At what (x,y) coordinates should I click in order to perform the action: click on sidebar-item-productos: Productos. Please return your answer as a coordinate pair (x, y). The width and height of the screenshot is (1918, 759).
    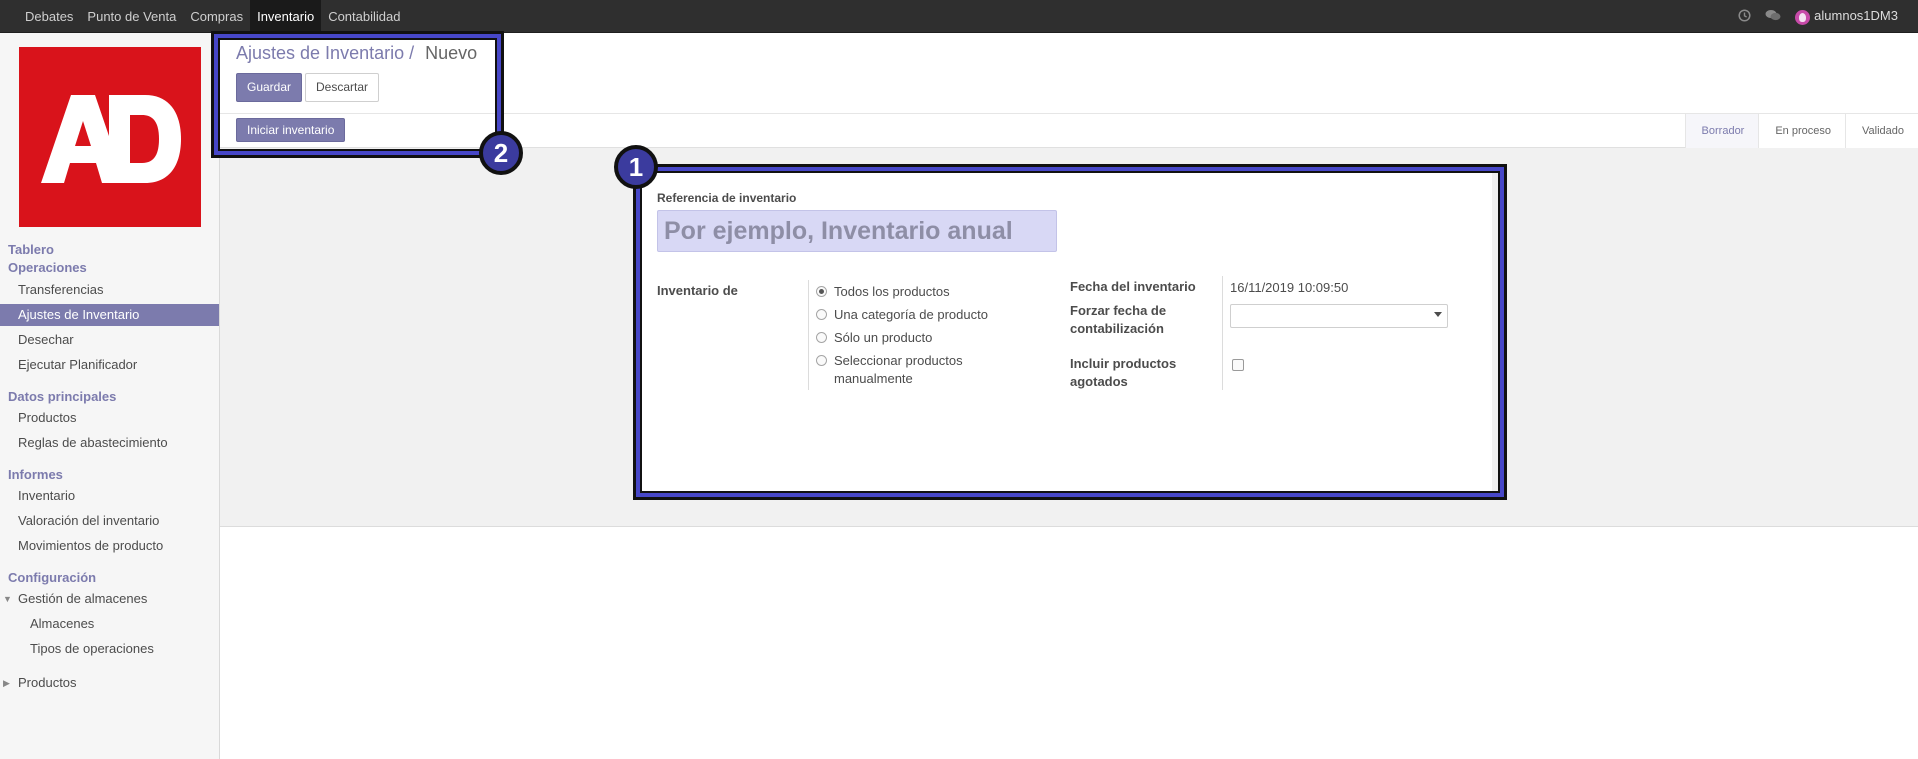
    Looking at the image, I should click on (109, 418).